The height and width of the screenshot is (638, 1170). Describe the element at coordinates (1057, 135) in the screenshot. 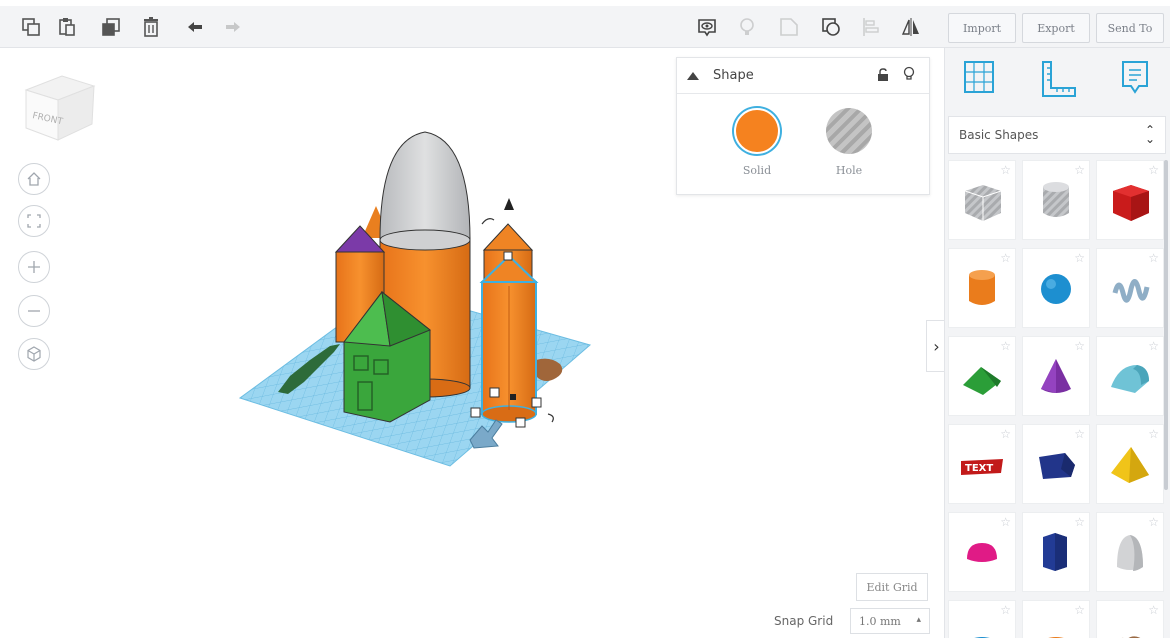

I see `shape-category-select: Basic Shapes ⌃ ⌄` at that location.